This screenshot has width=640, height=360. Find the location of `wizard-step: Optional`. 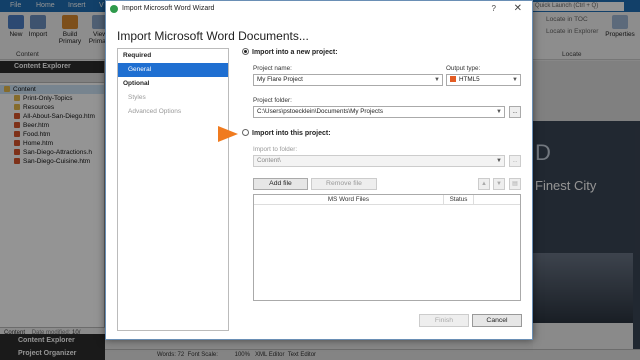

wizard-step: Optional is located at coordinates (136, 83).